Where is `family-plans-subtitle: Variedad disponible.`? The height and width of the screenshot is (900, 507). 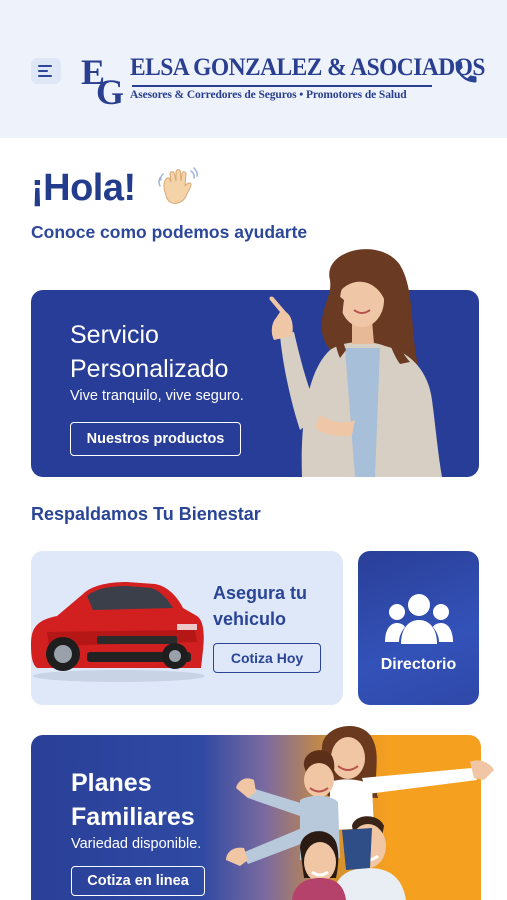
family-plans-subtitle: Variedad disponible. is located at coordinates (136, 844).